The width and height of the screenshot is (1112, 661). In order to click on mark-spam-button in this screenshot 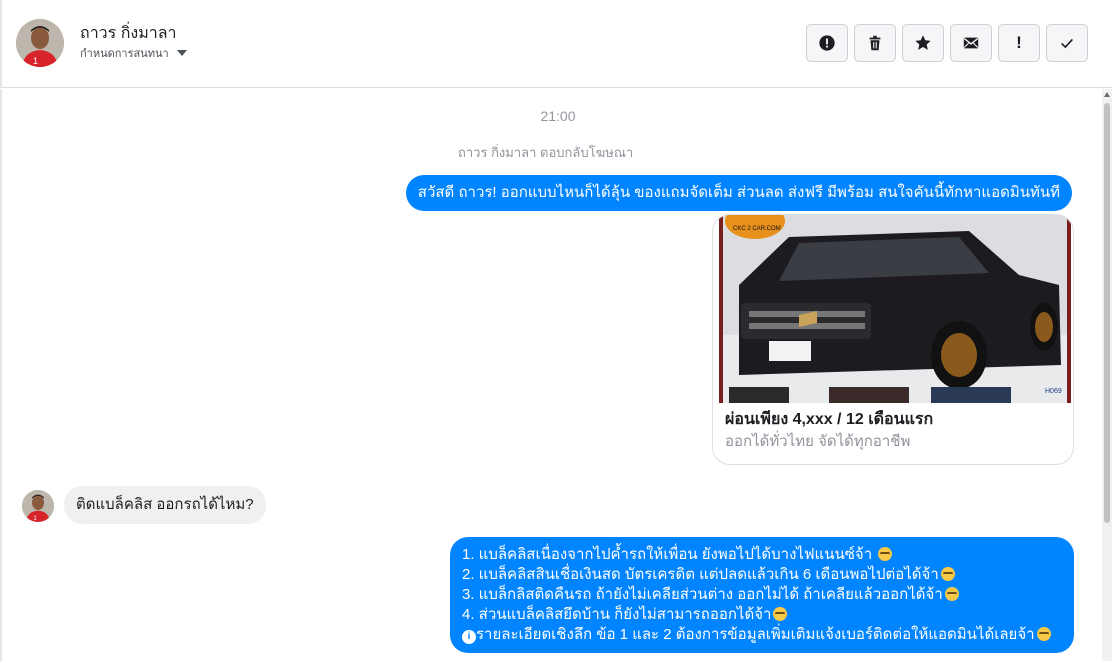, I will do `click(827, 43)`.